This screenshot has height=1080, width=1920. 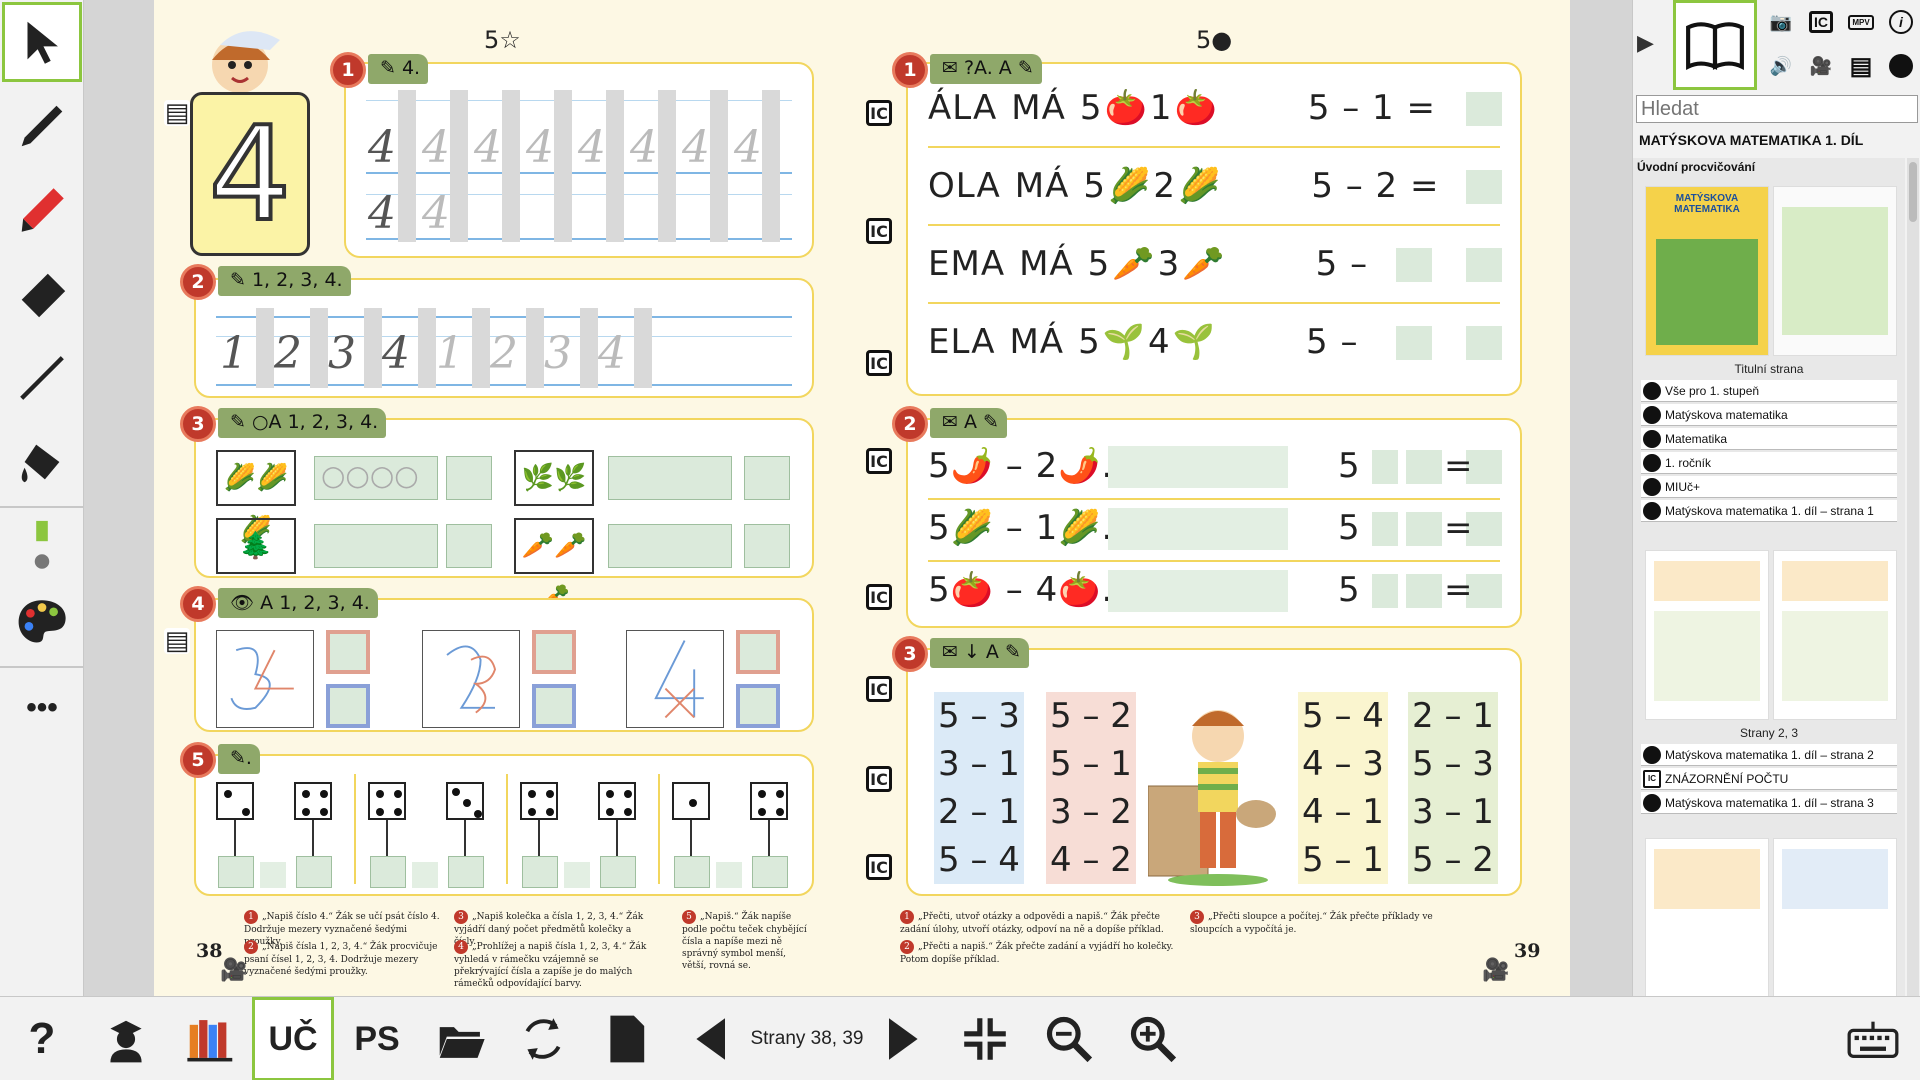 What do you see at coordinates (1769, 391) in the screenshot?
I see `content-link-item: Vše pro 1. stupeň` at bounding box center [1769, 391].